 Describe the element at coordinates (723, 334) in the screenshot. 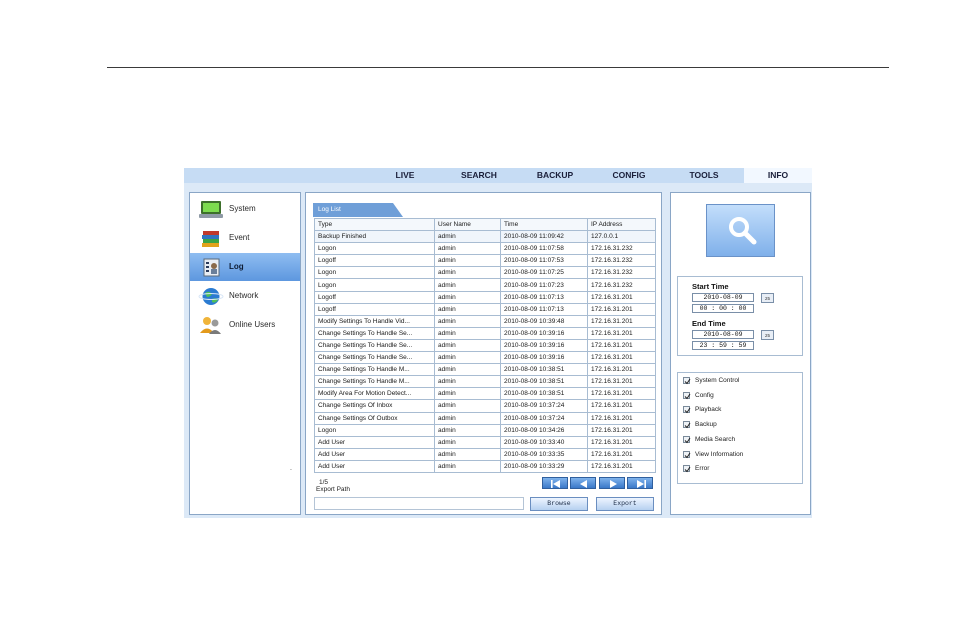

I see `end-date-field: 2010-08-09` at that location.